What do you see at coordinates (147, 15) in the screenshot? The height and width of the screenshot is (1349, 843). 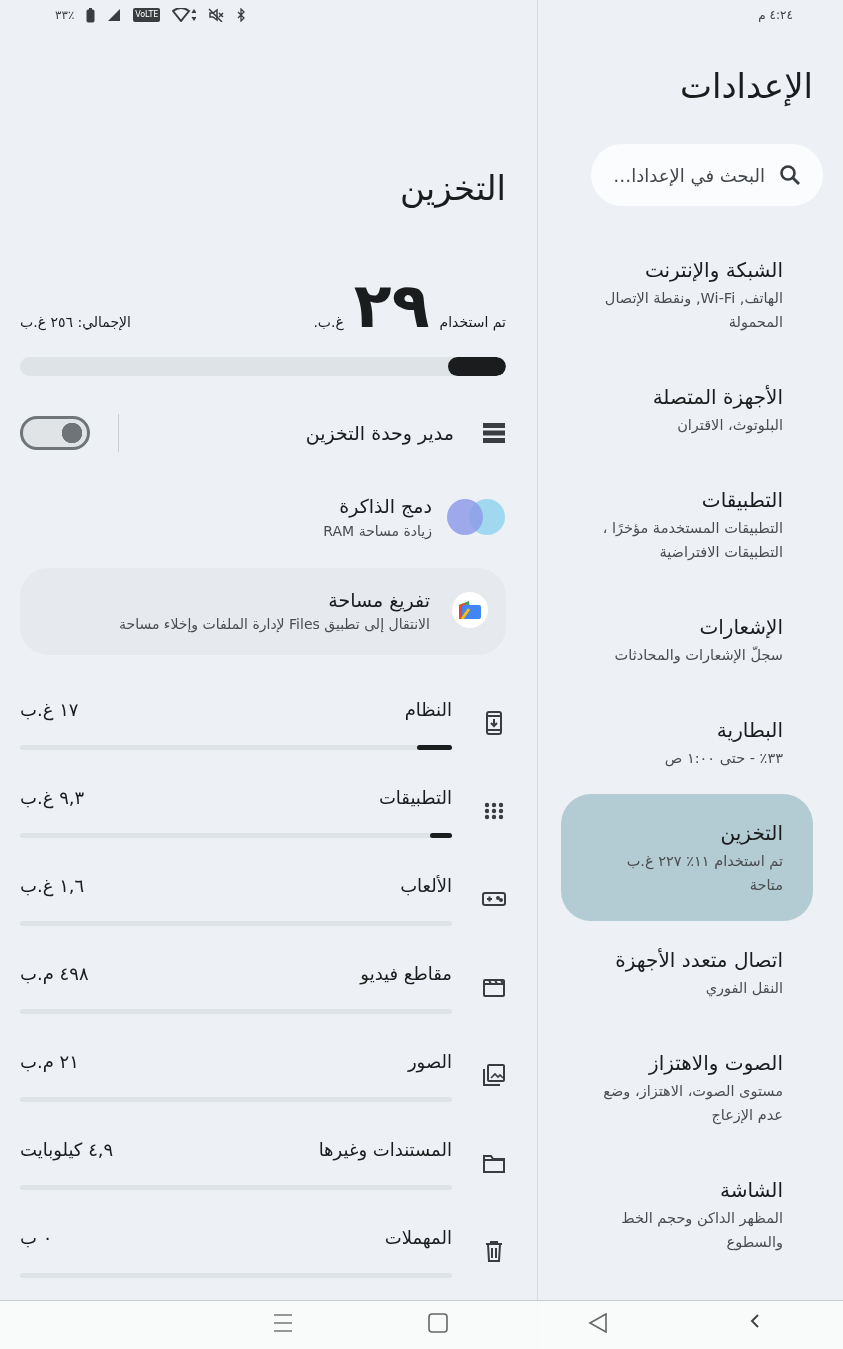 I see `network-badge: VoLTE` at bounding box center [147, 15].